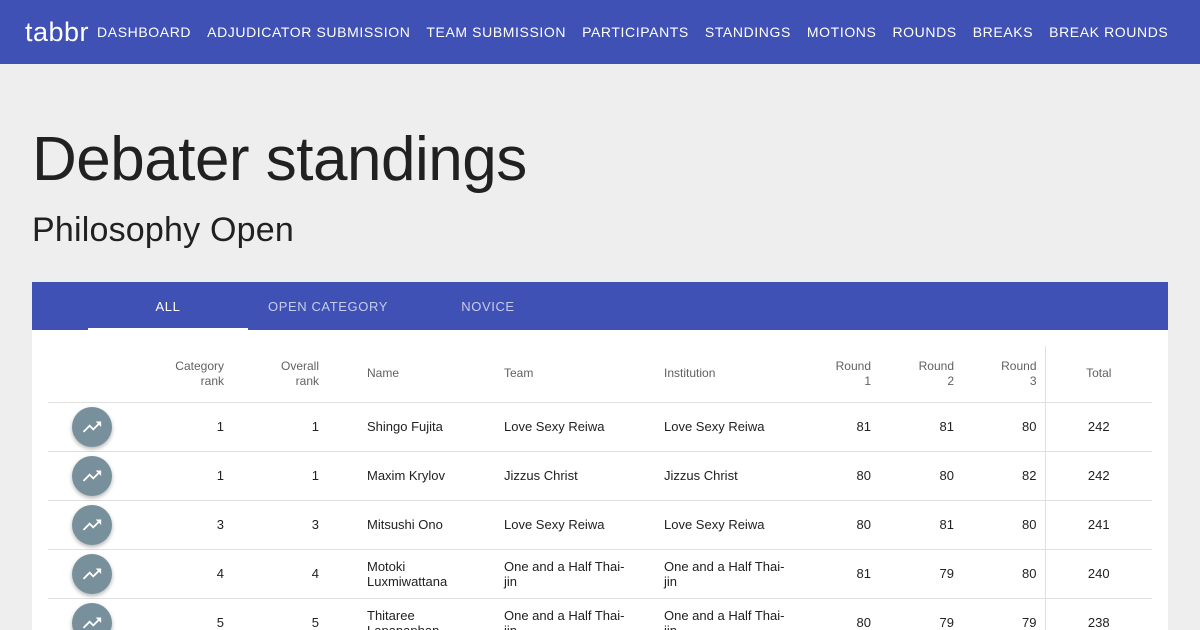 Image resolution: width=1200 pixels, height=630 pixels. I want to click on header-round-3: Round 3, so click(1003, 374).